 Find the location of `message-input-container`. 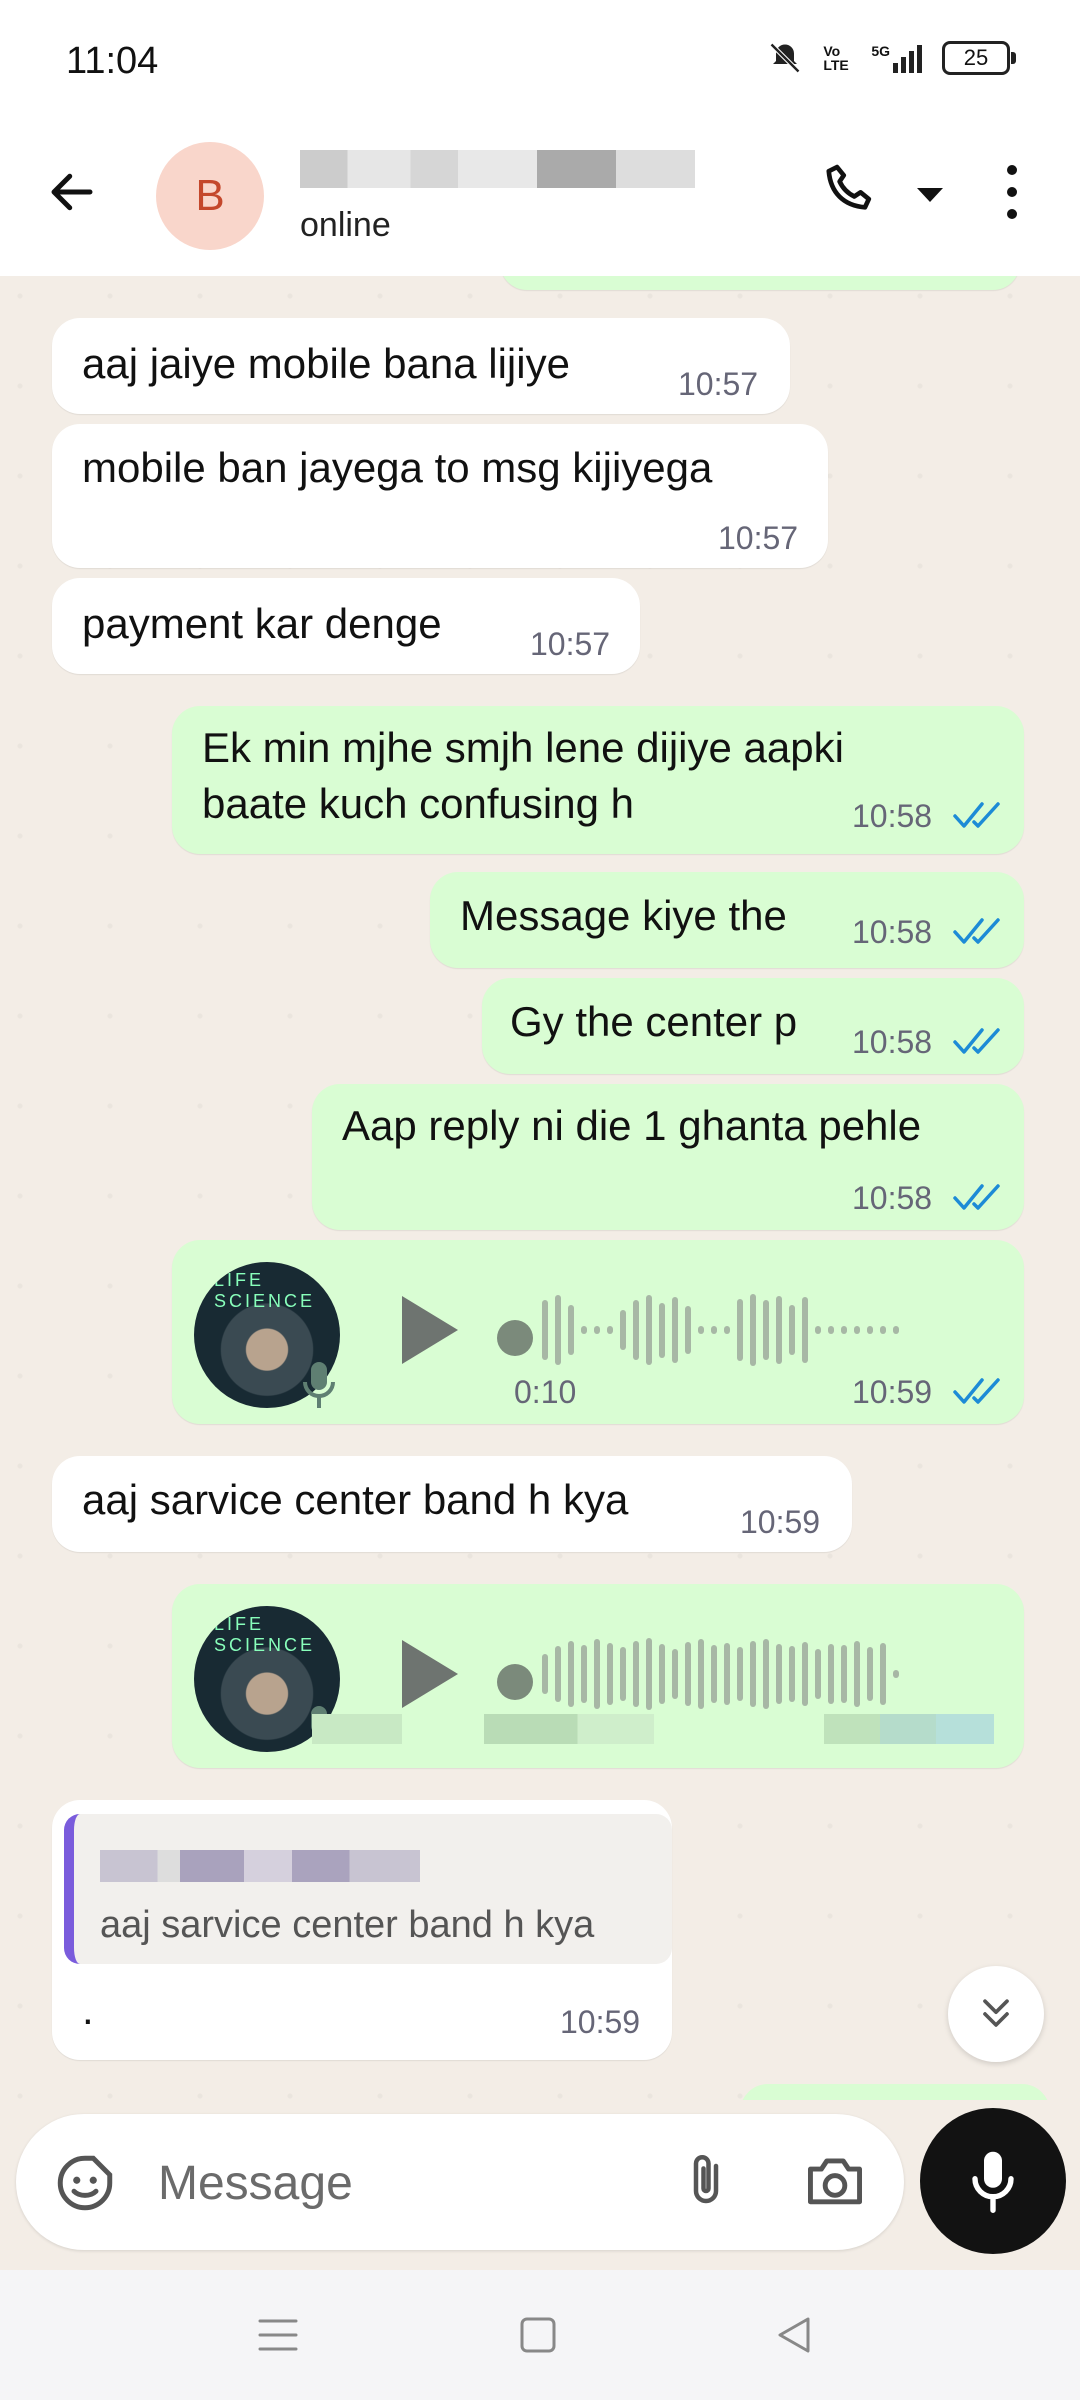

message-input-container is located at coordinates (460, 2182).